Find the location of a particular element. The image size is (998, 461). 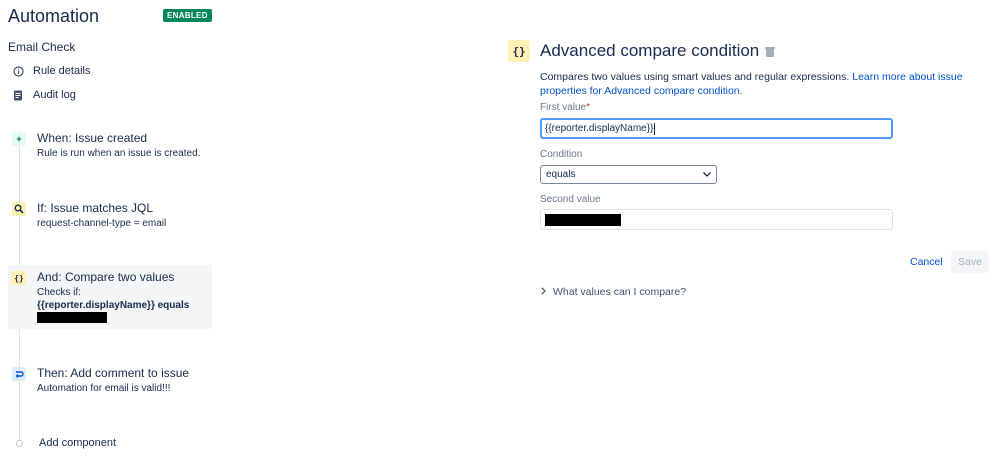

step-description-prefix: Checks if: is located at coordinates (59, 292).